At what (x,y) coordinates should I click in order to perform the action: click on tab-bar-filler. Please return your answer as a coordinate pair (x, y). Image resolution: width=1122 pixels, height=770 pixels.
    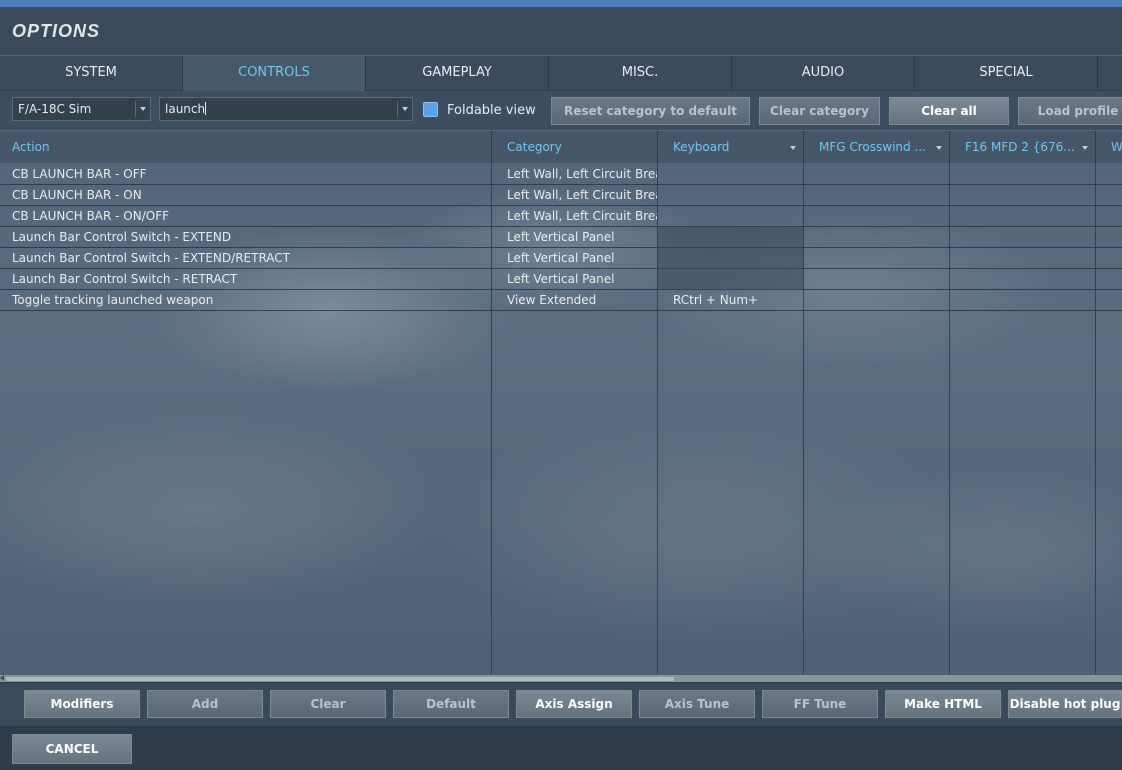
    Looking at the image, I should click on (1110, 73).